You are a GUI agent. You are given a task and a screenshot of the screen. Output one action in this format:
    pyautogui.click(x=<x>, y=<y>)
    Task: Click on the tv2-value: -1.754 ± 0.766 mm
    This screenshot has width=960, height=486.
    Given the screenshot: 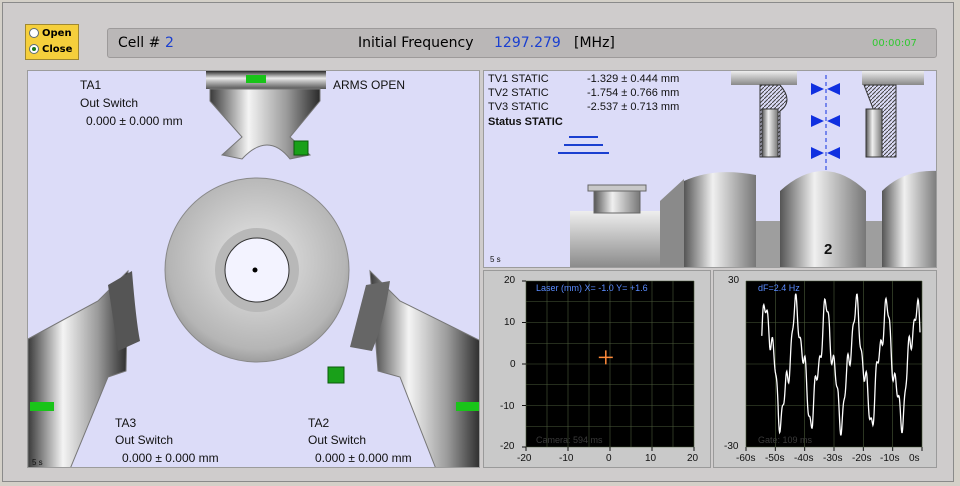 What is the action you would take?
    pyautogui.click(x=633, y=93)
    